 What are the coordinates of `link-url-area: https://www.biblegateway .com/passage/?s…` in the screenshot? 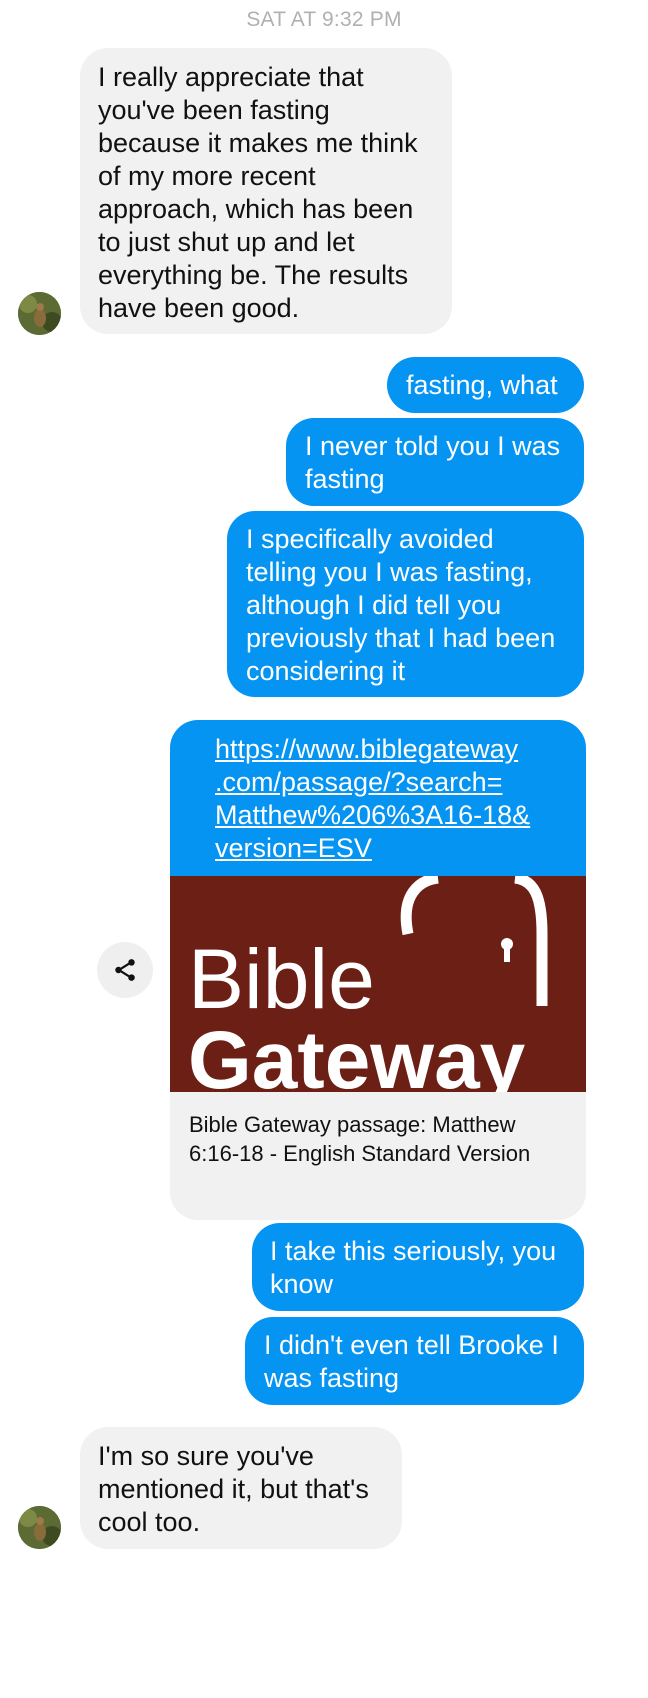 It's located at (378, 798).